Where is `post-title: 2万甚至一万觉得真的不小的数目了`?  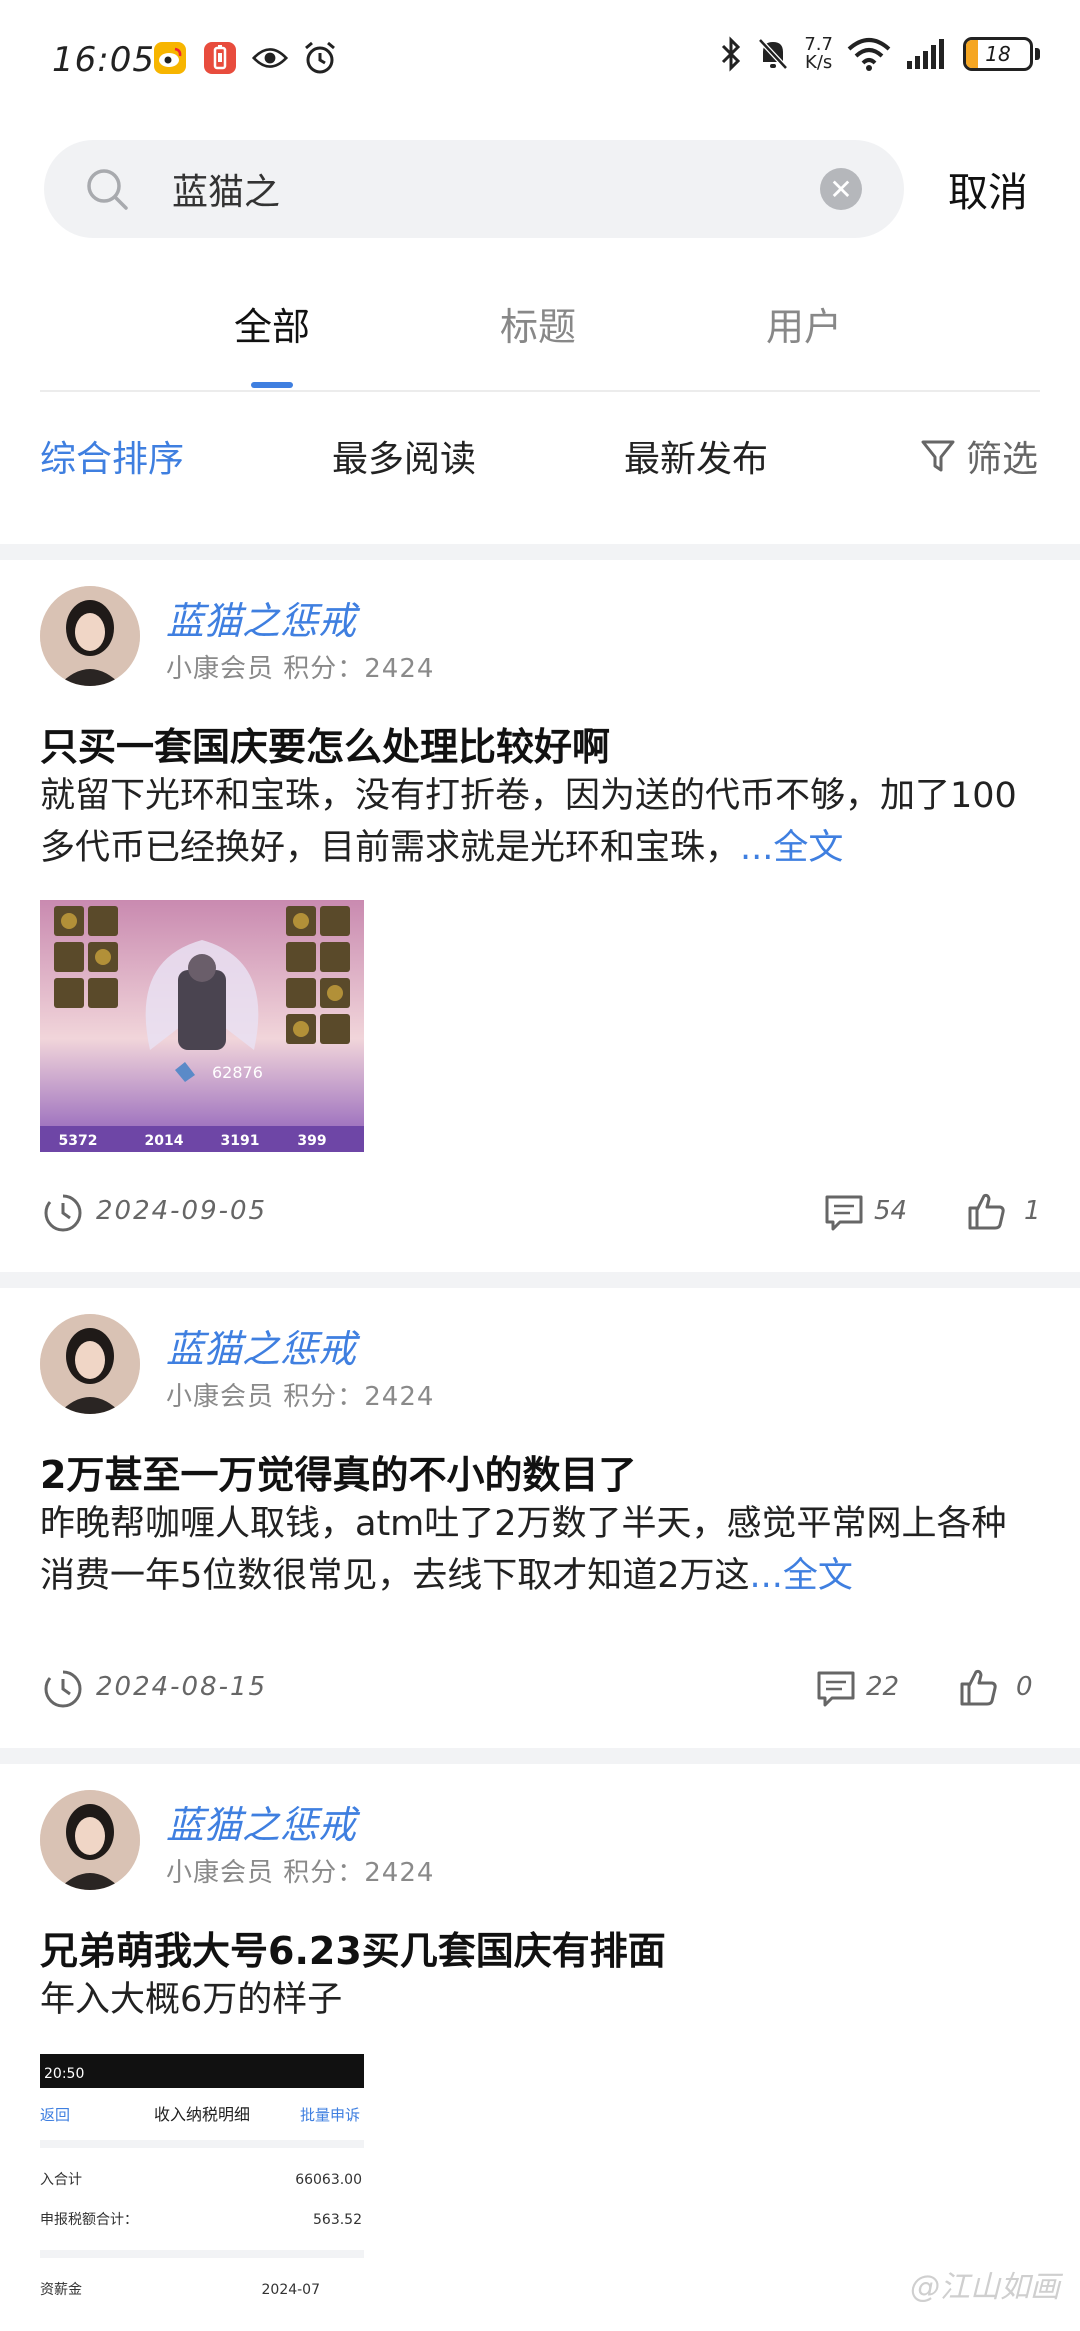 post-title: 2万甚至一万觉得真的不小的数目了 is located at coordinates (540, 1471).